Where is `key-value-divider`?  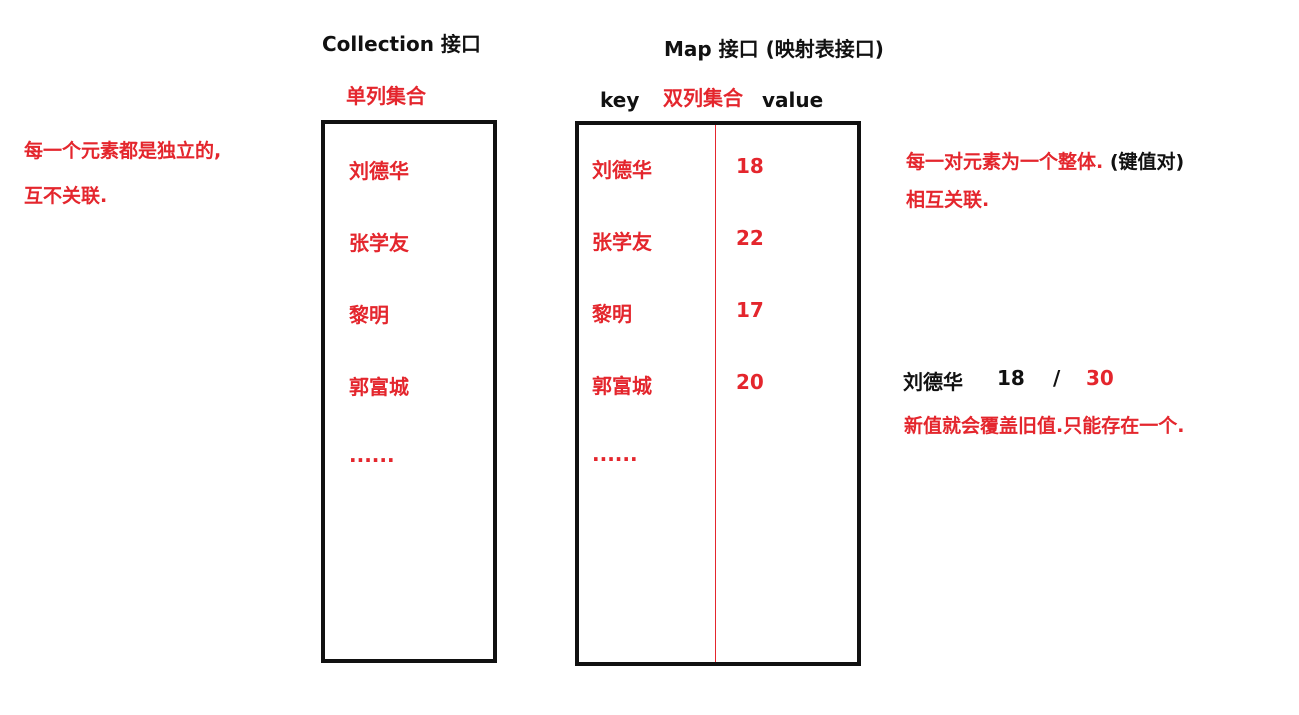 key-value-divider is located at coordinates (715, 393).